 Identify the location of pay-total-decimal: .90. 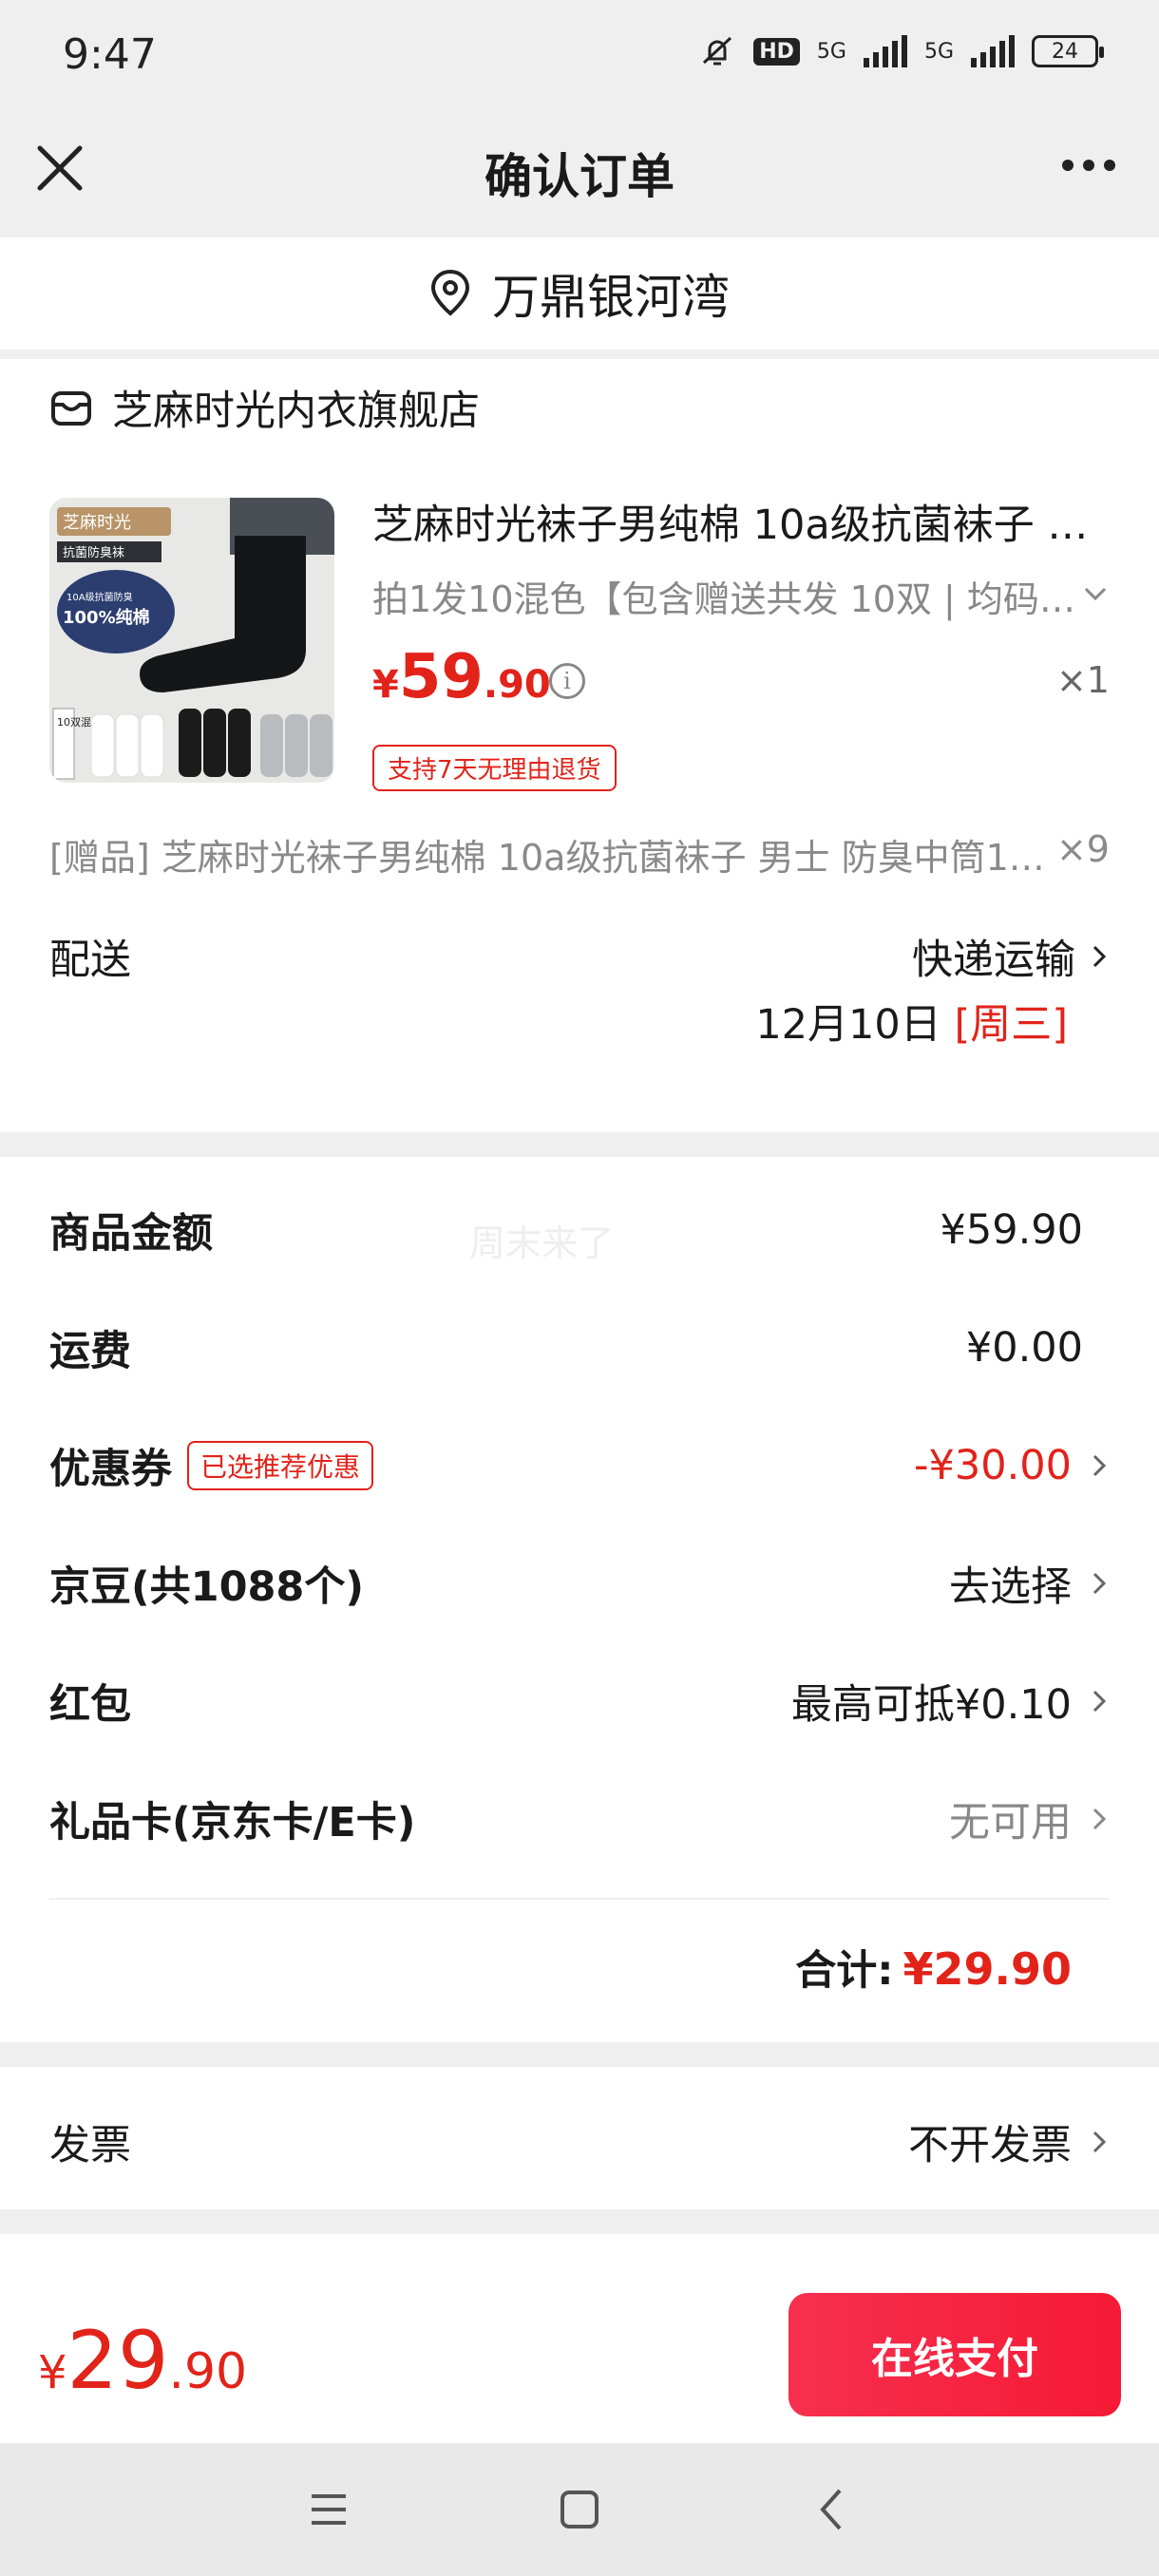
(208, 2371).